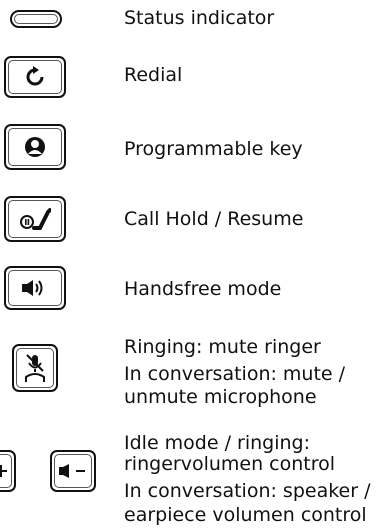 The image size is (380, 531). Describe the element at coordinates (247, 491) in the screenshot. I see `volume-label-line3: In conversation: speaker /` at that location.